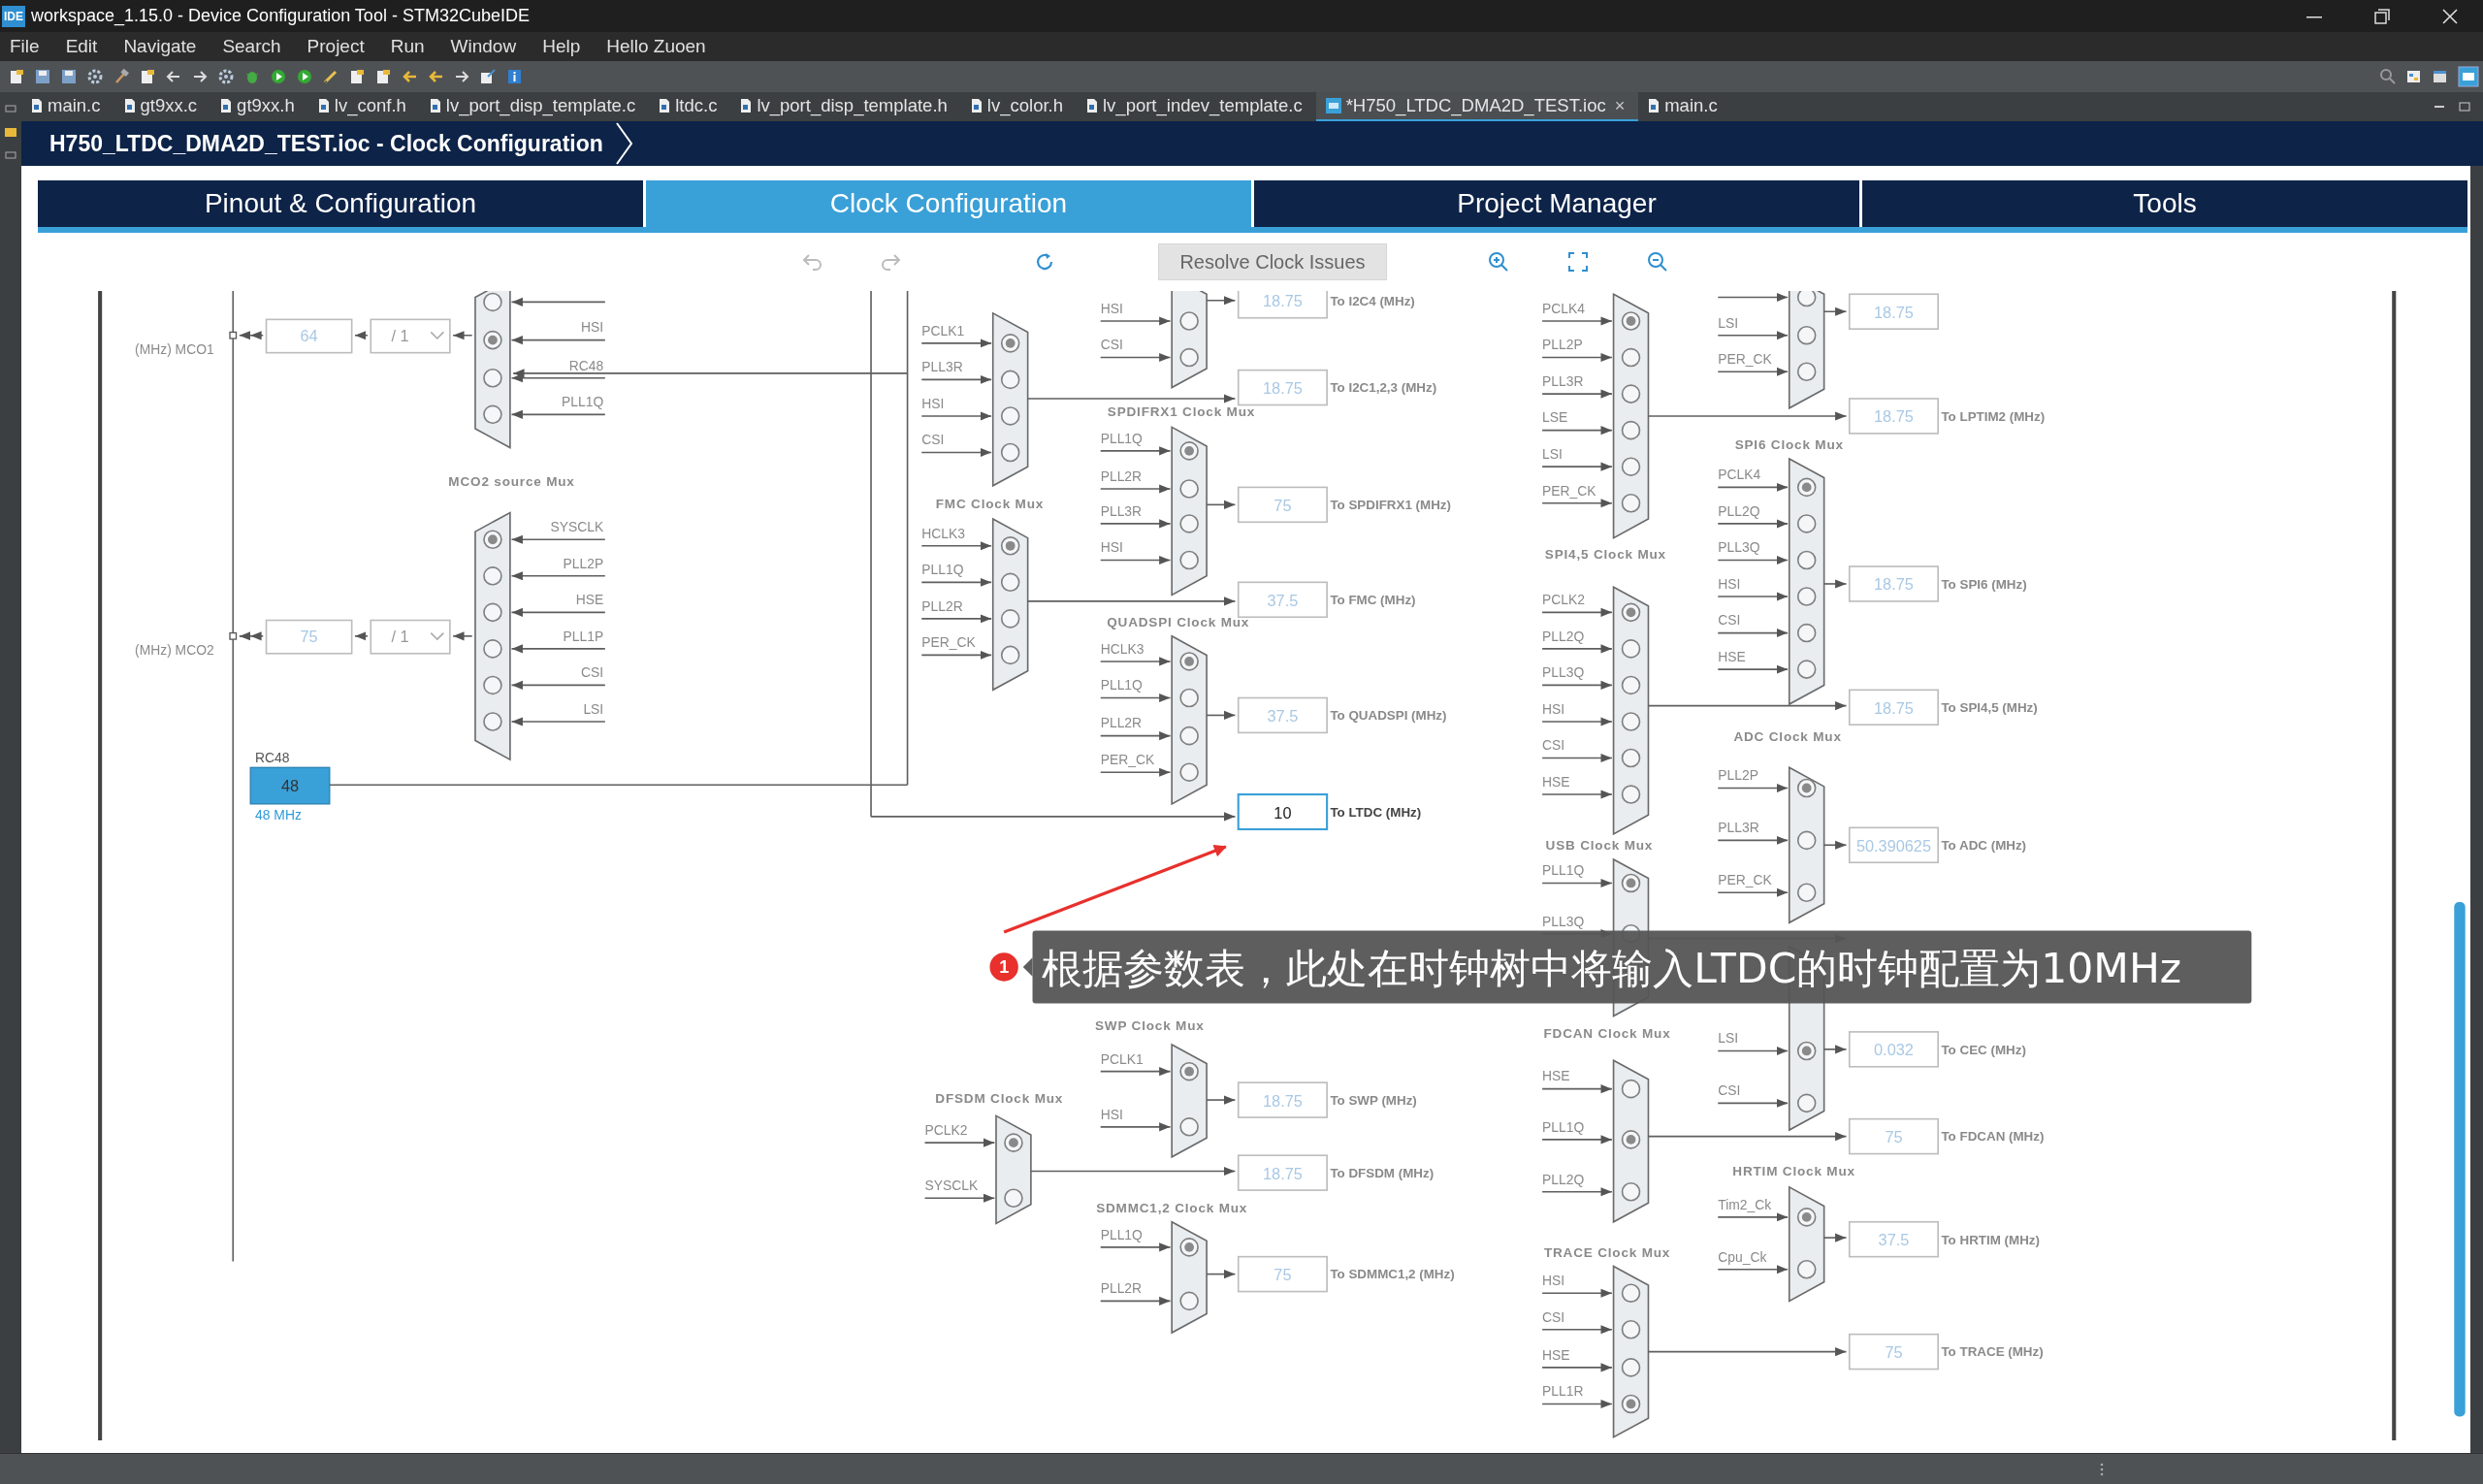 The width and height of the screenshot is (2483, 1484). I want to click on menu-item: Navigate, so click(163, 46).